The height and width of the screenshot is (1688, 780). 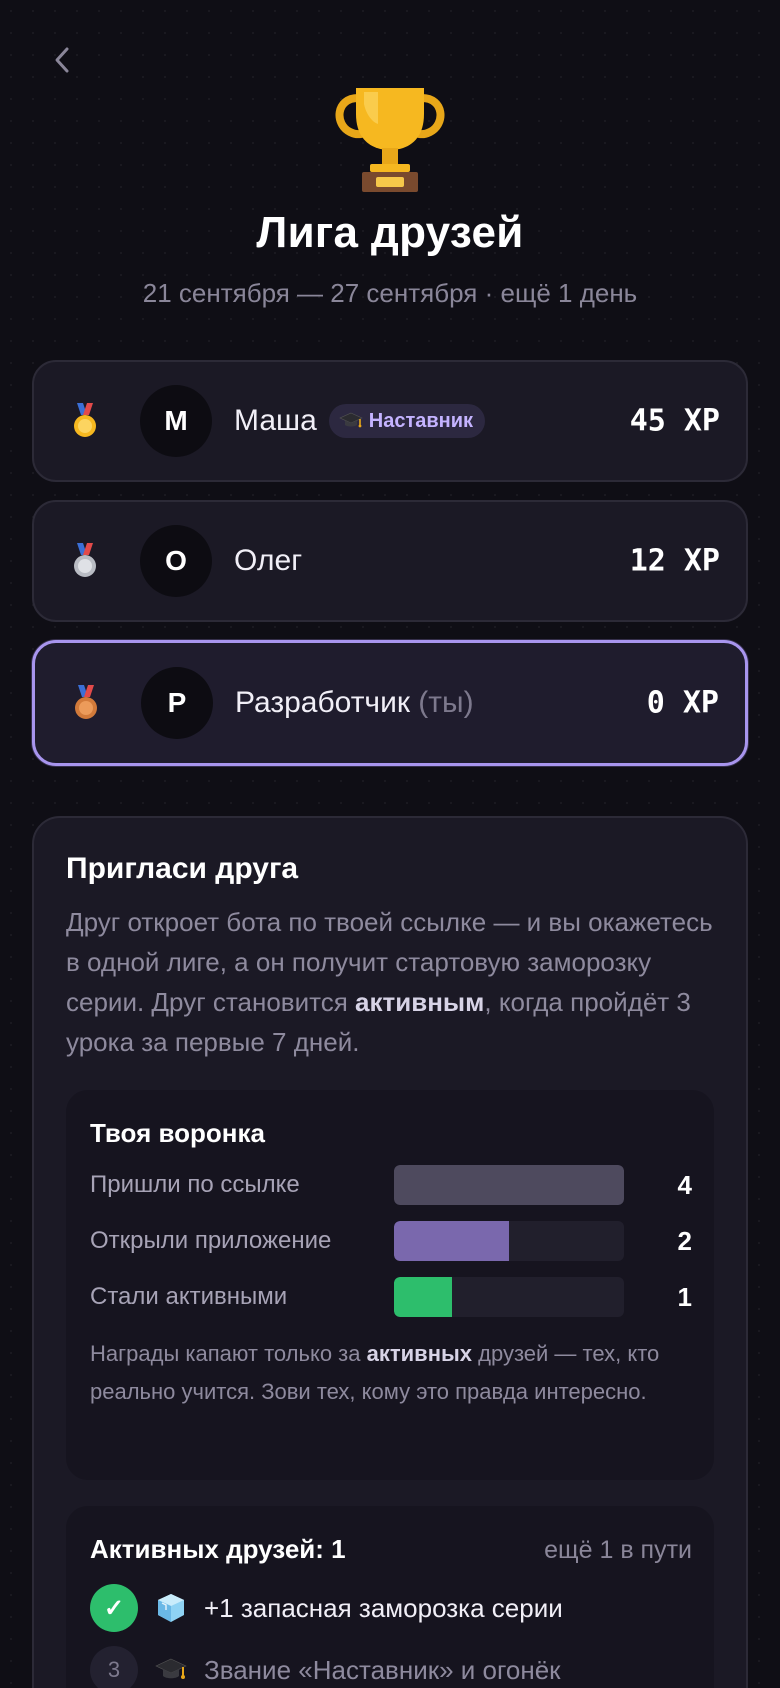 I want to click on funnel-value: 2, so click(x=684, y=1240).